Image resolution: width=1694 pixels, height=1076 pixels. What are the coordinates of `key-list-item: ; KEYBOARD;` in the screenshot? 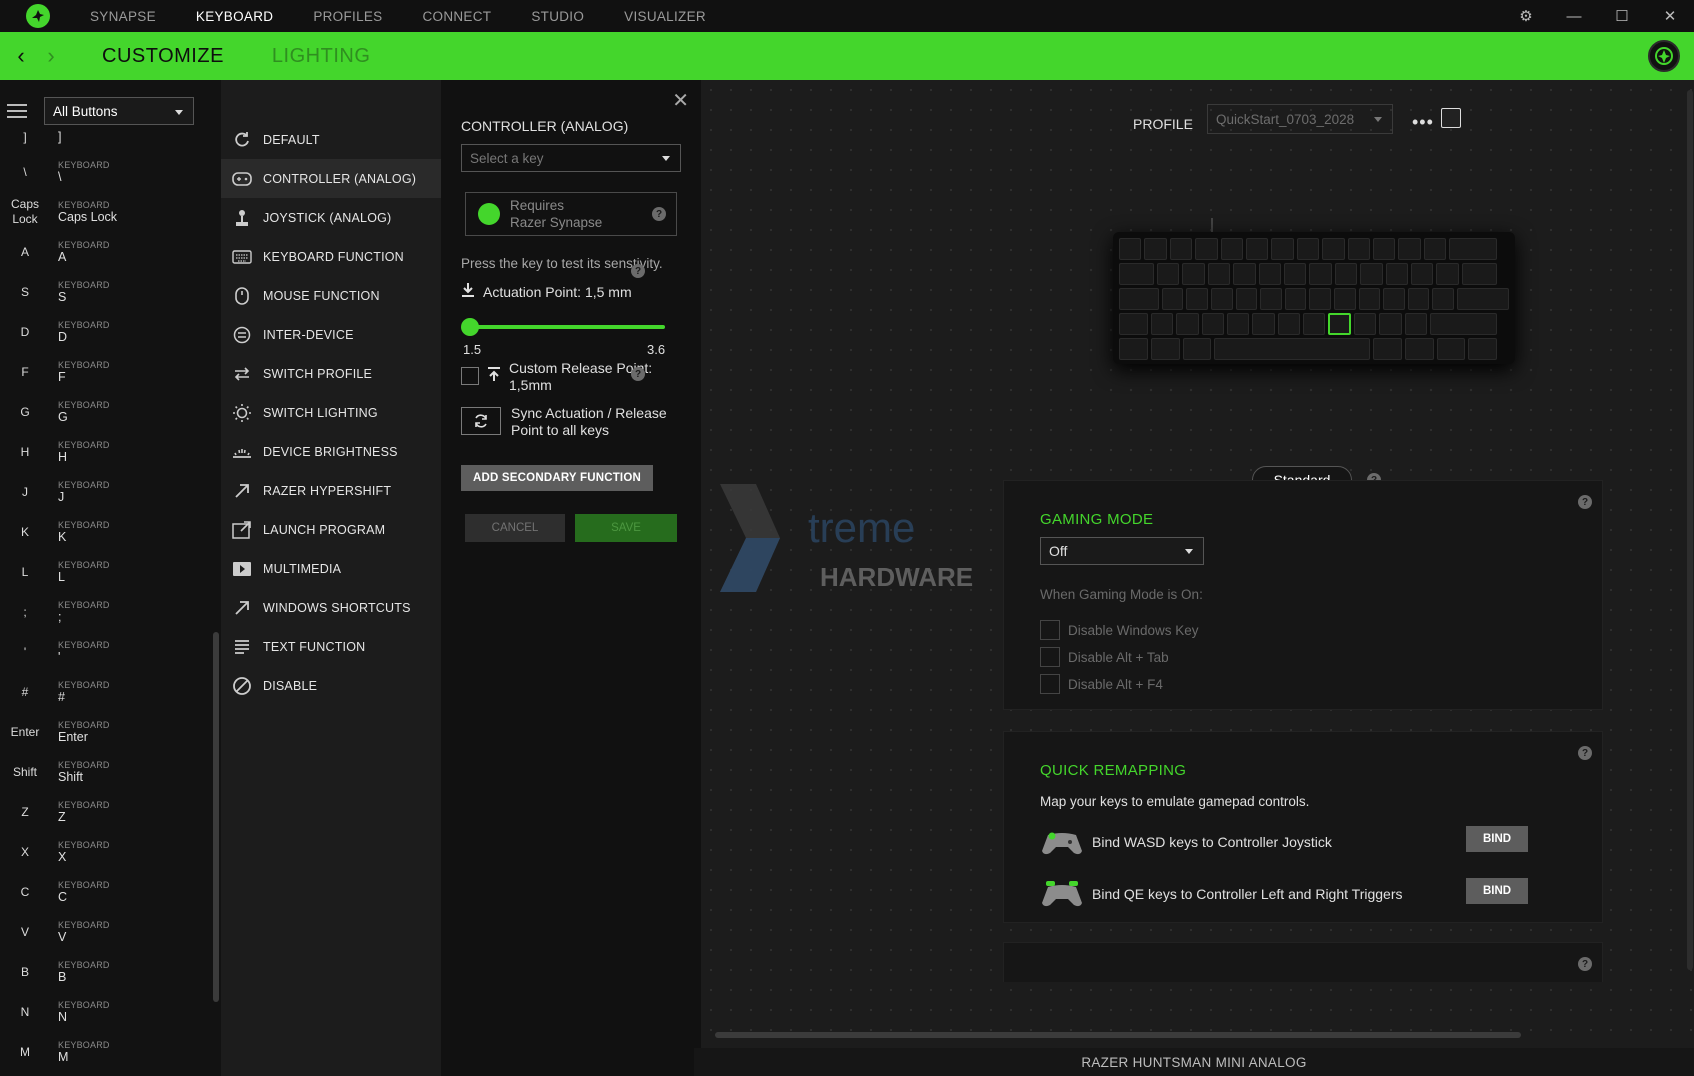 It's located at (110, 612).